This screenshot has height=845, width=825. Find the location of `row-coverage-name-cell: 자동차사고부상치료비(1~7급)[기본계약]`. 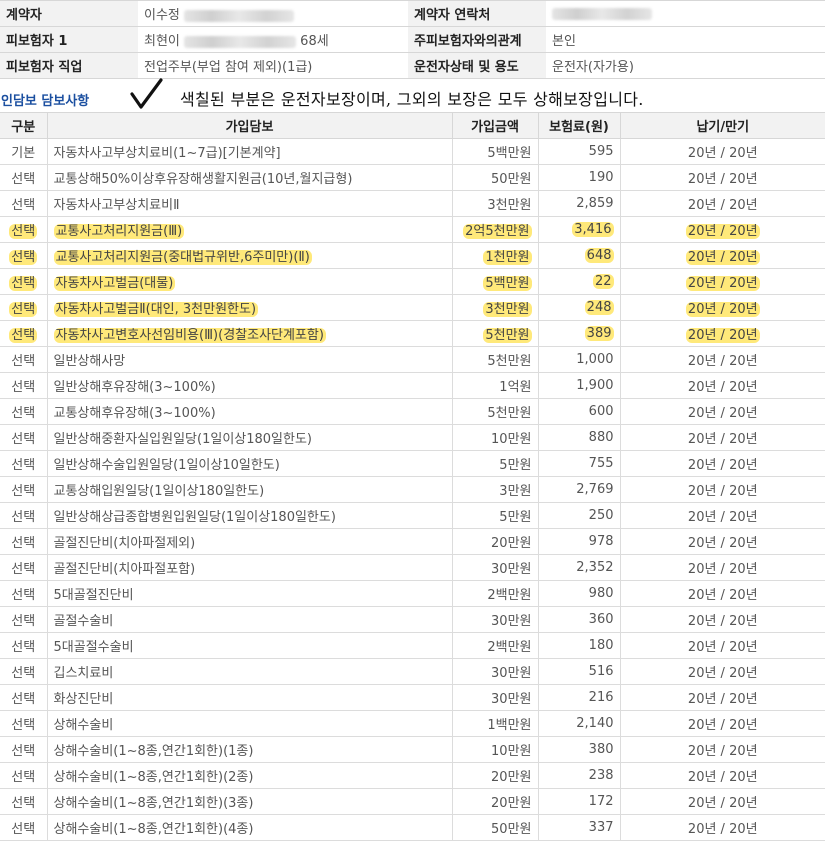

row-coverage-name-cell: 자동차사고부상치료비(1~7급)[기본계약] is located at coordinates (250, 151).